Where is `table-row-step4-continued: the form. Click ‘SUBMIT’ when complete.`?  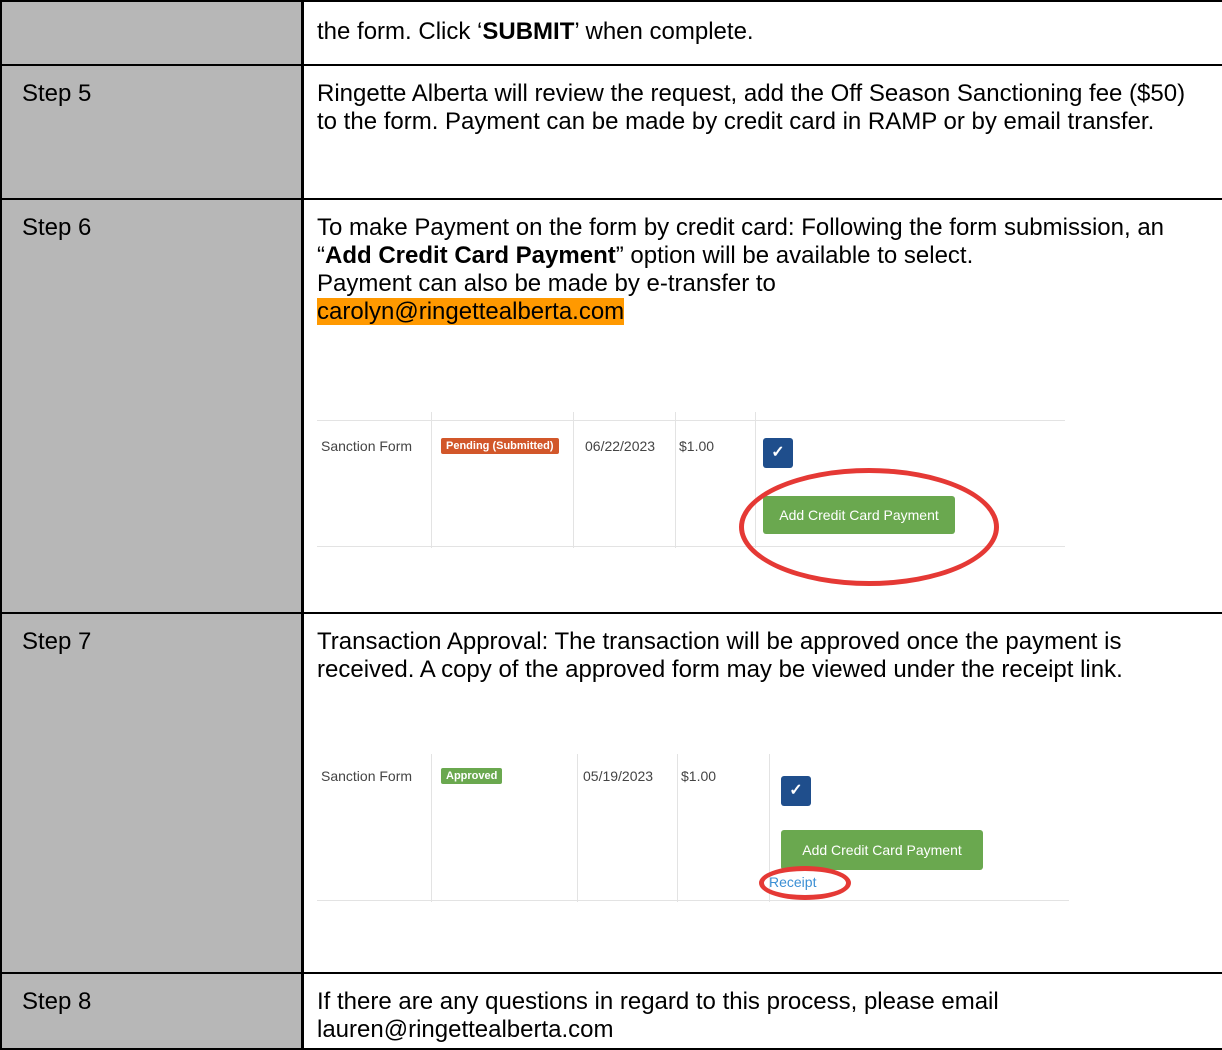 table-row-step4-continued: the form. Click ‘SUBMIT’ when complete. is located at coordinates (612, 34).